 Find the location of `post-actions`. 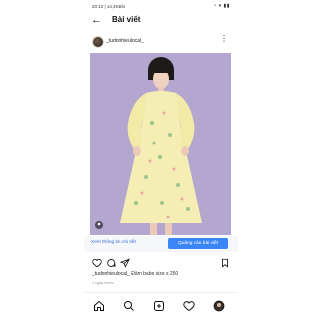

post-actions is located at coordinates (161, 263).